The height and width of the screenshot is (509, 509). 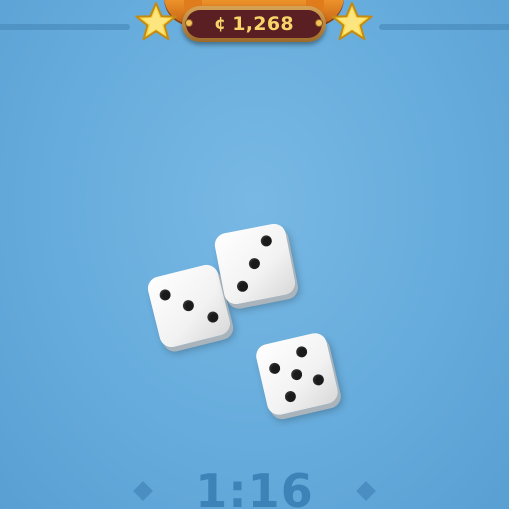 I want to click on coin-banner: ¢ 1,268, so click(x=254, y=28).